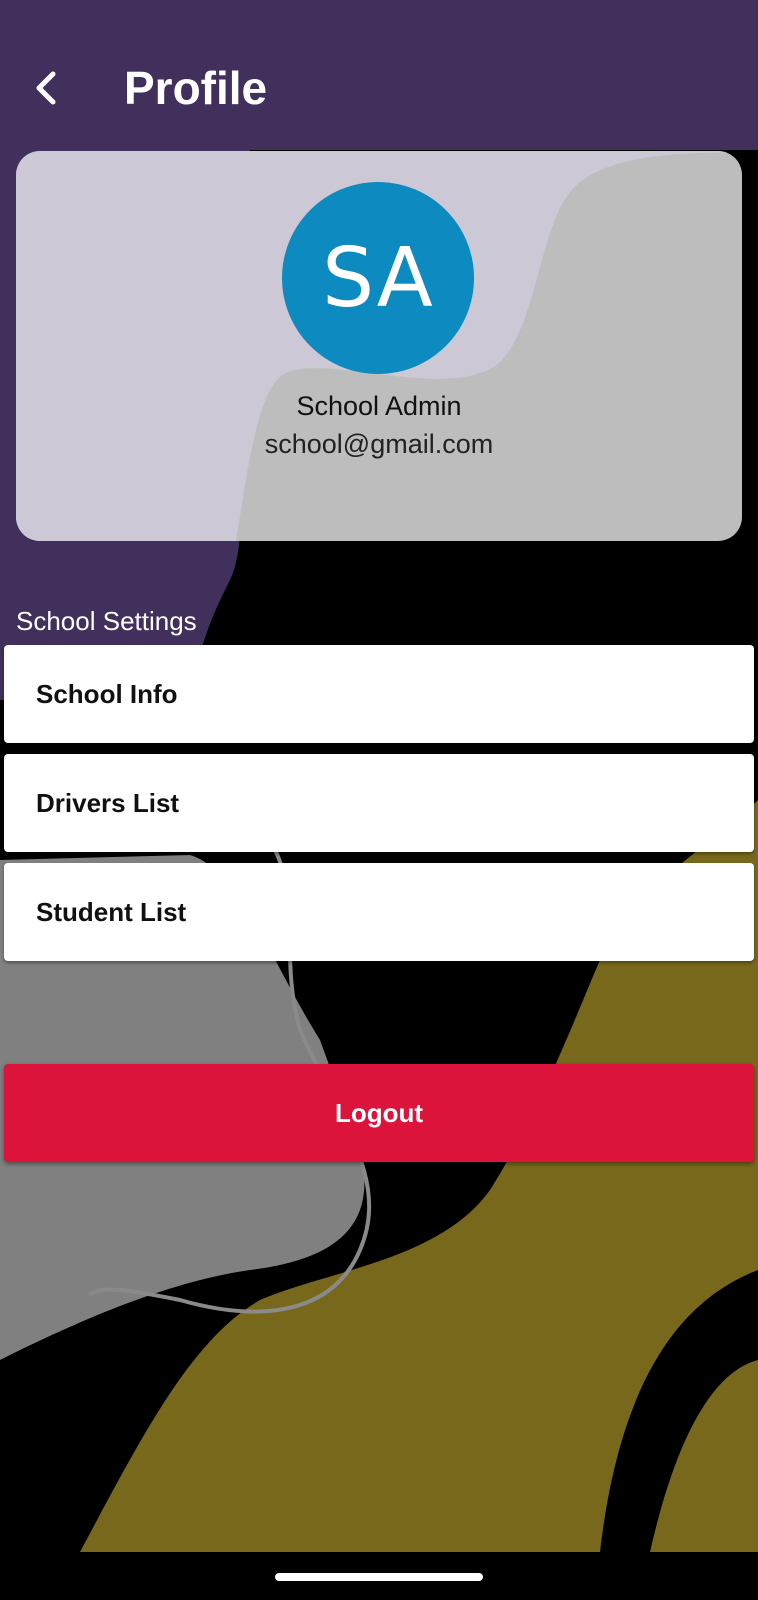 Image resolution: width=758 pixels, height=1600 pixels. I want to click on profile-name: School Admin, so click(379, 406).